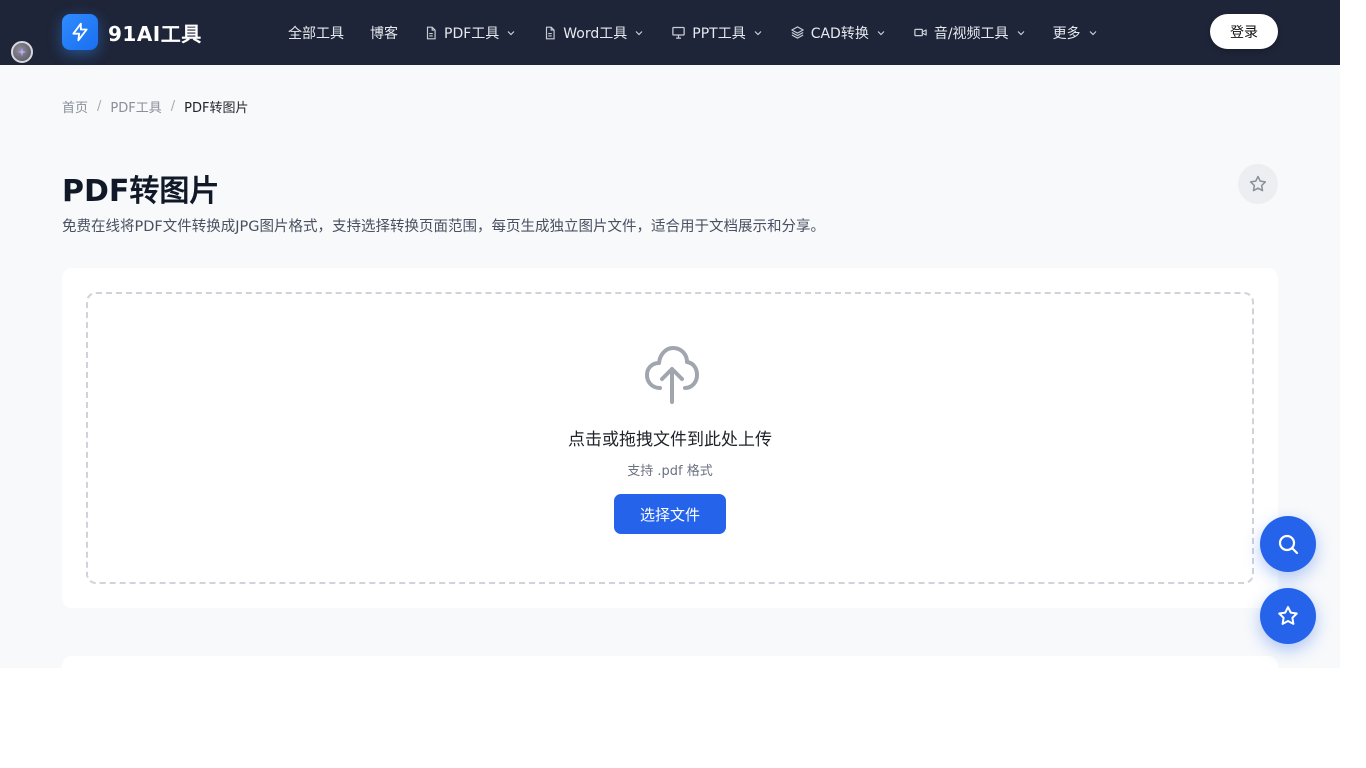 The height and width of the screenshot is (768, 1366). I want to click on favorite-button, so click(1258, 184).